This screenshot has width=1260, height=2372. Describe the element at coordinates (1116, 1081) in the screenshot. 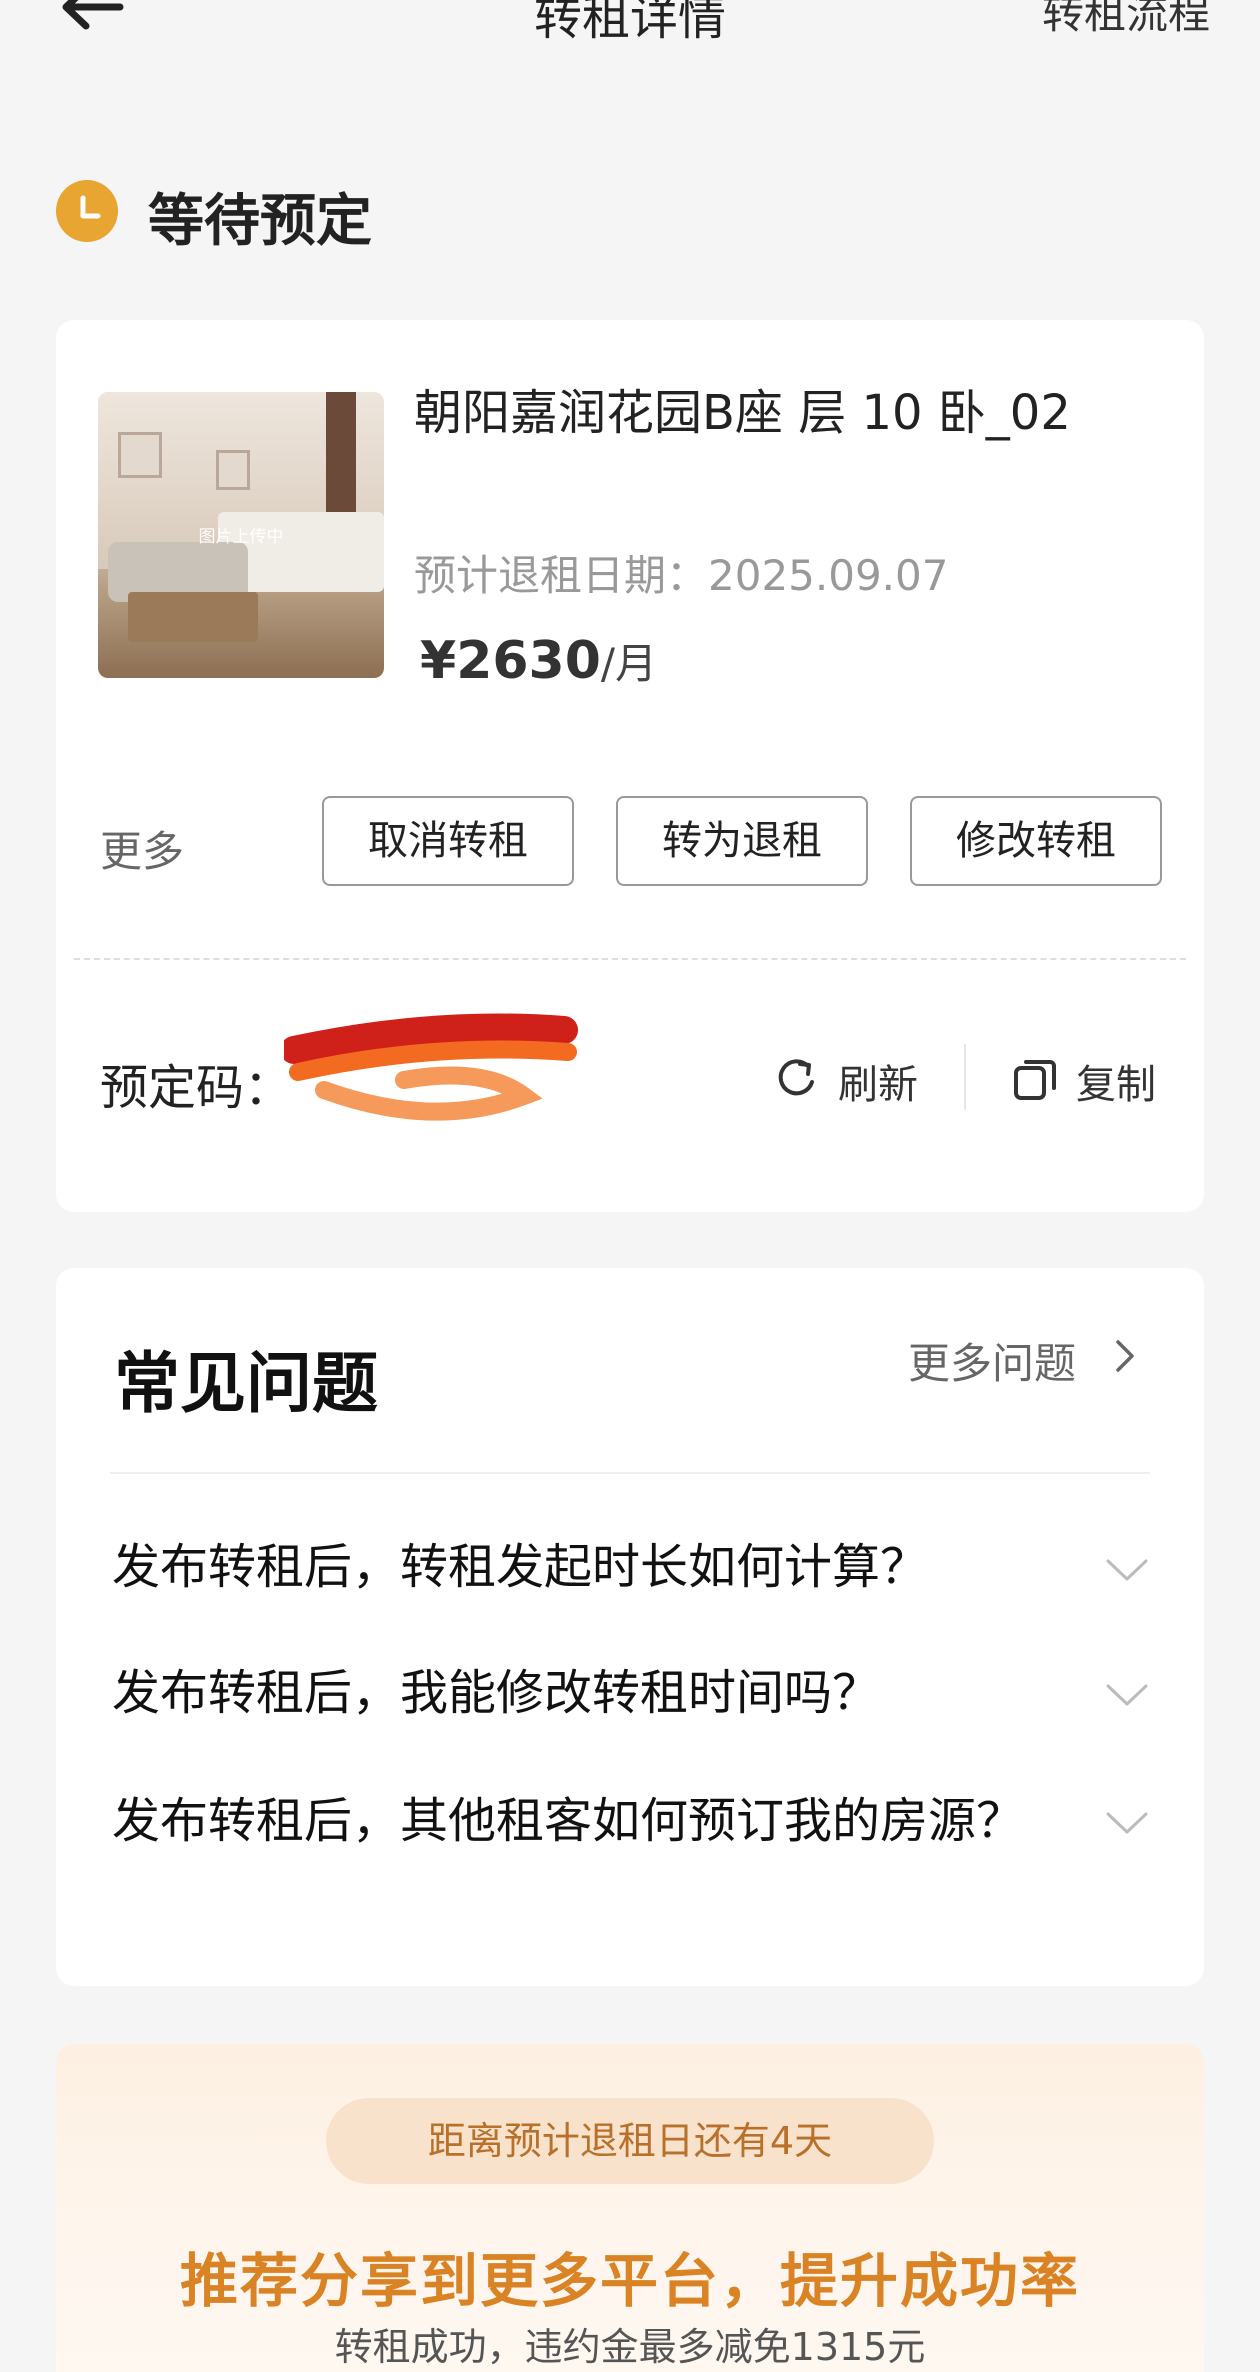

I see `copy-button: 复制` at that location.